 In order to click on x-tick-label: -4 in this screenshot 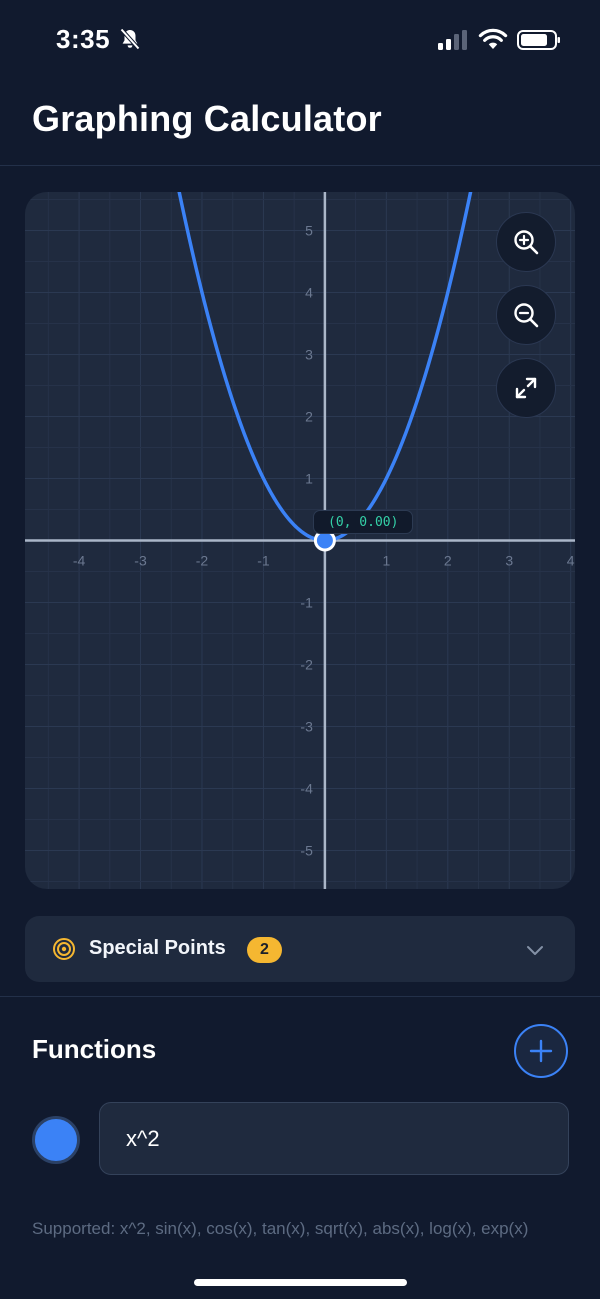, I will do `click(79, 561)`.